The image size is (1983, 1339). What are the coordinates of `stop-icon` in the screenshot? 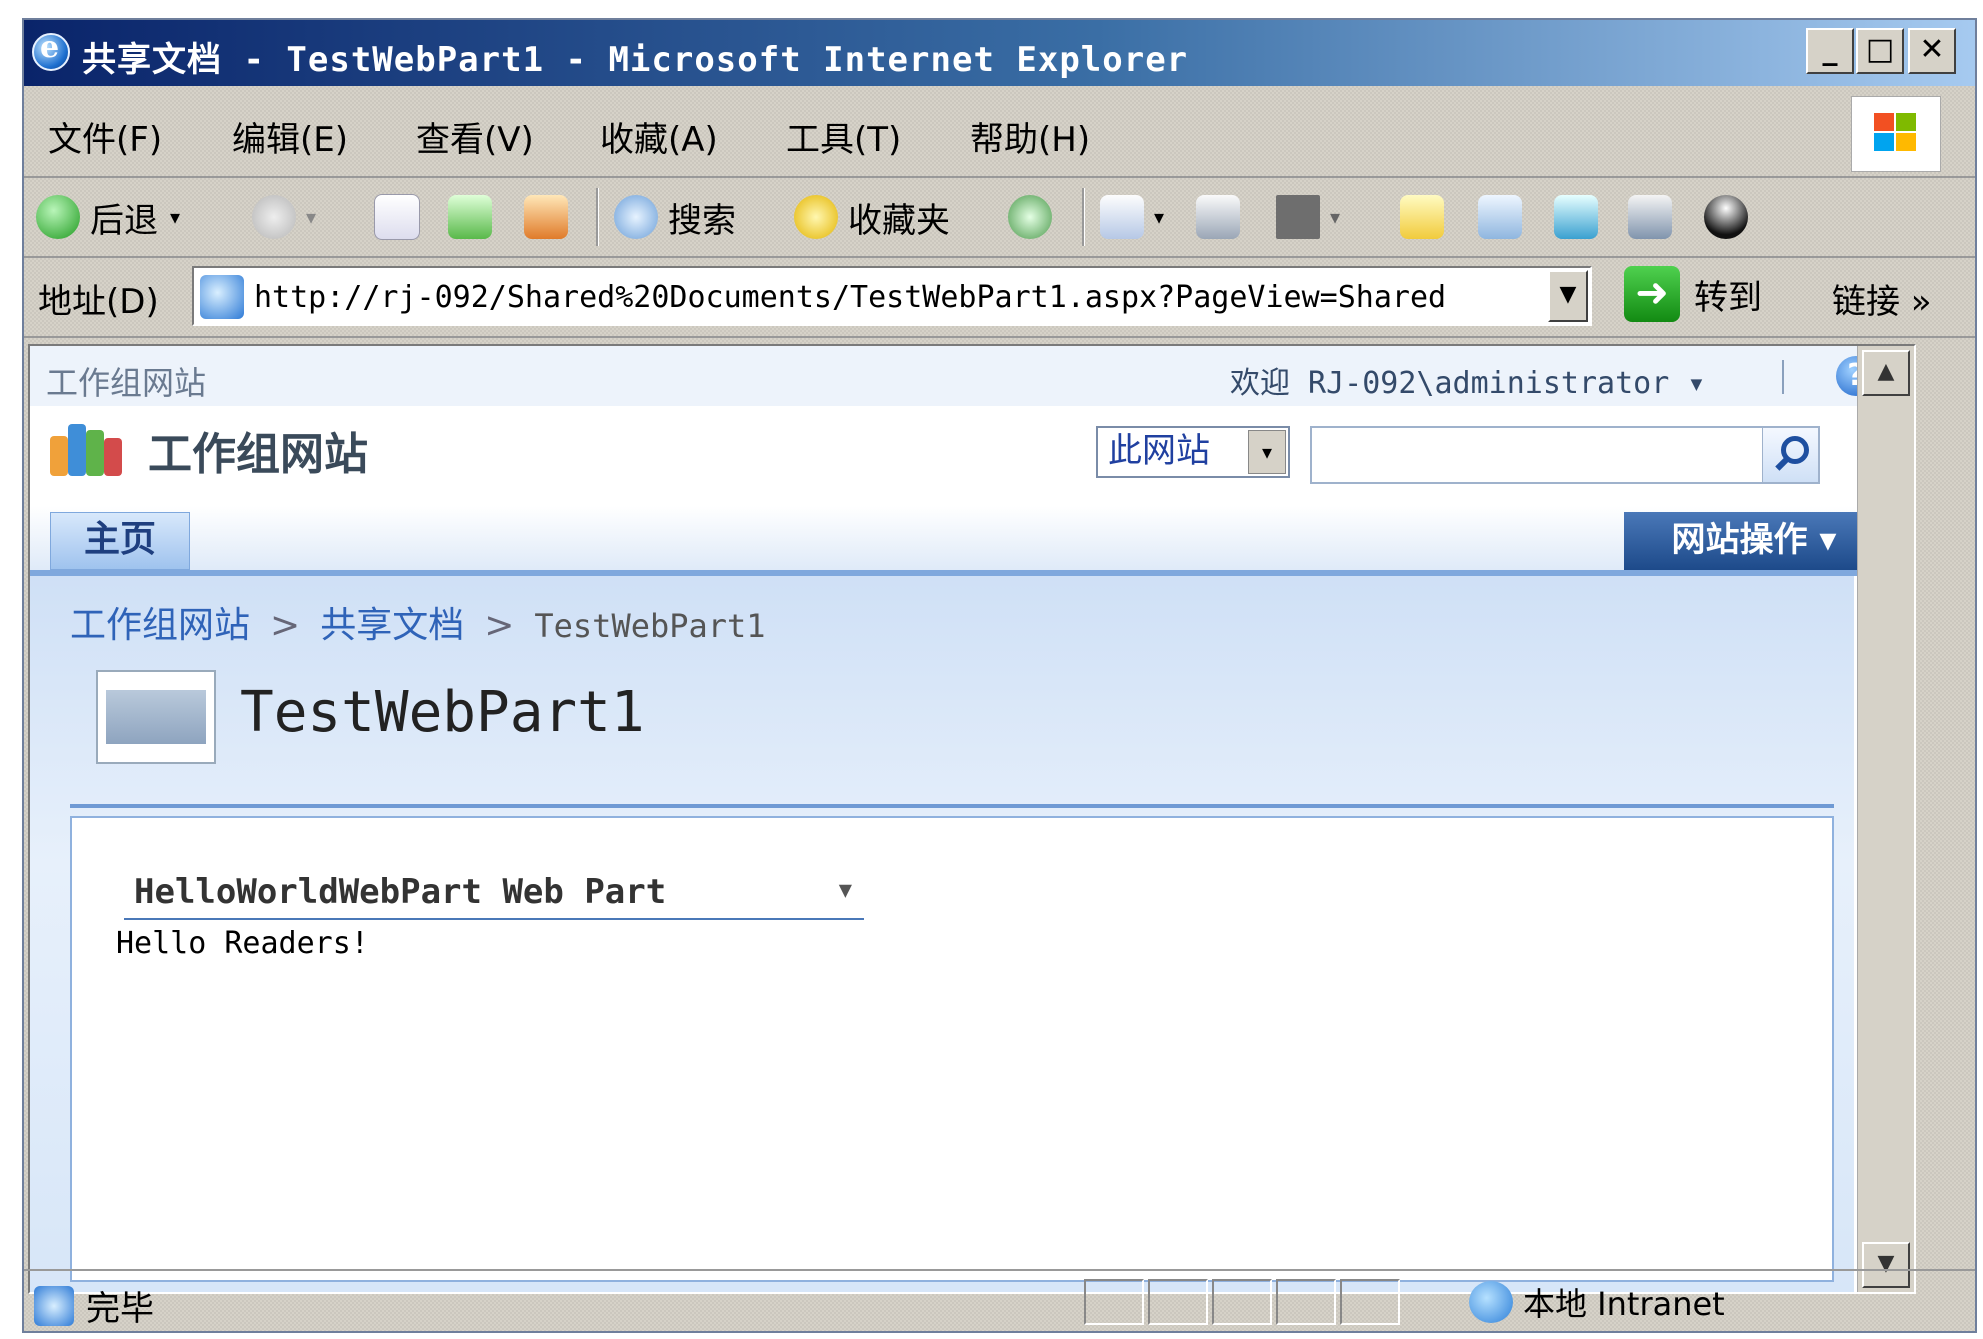 It's located at (397, 217).